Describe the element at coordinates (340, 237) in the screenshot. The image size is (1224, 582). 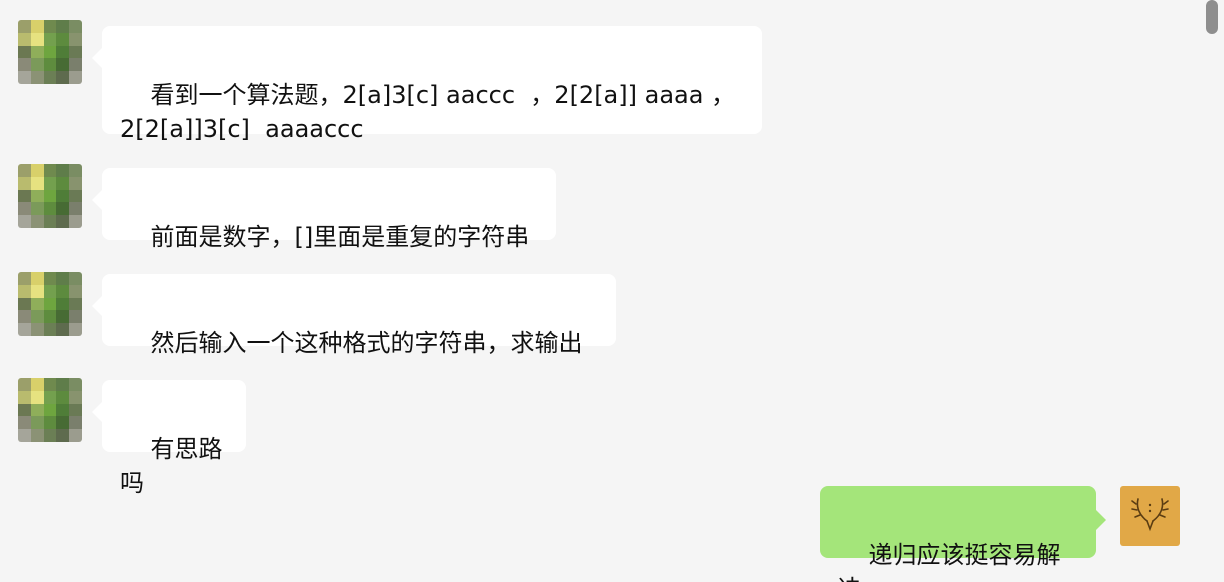
I see `message-text: 前面是数字，[]里面是重复的字符串` at that location.